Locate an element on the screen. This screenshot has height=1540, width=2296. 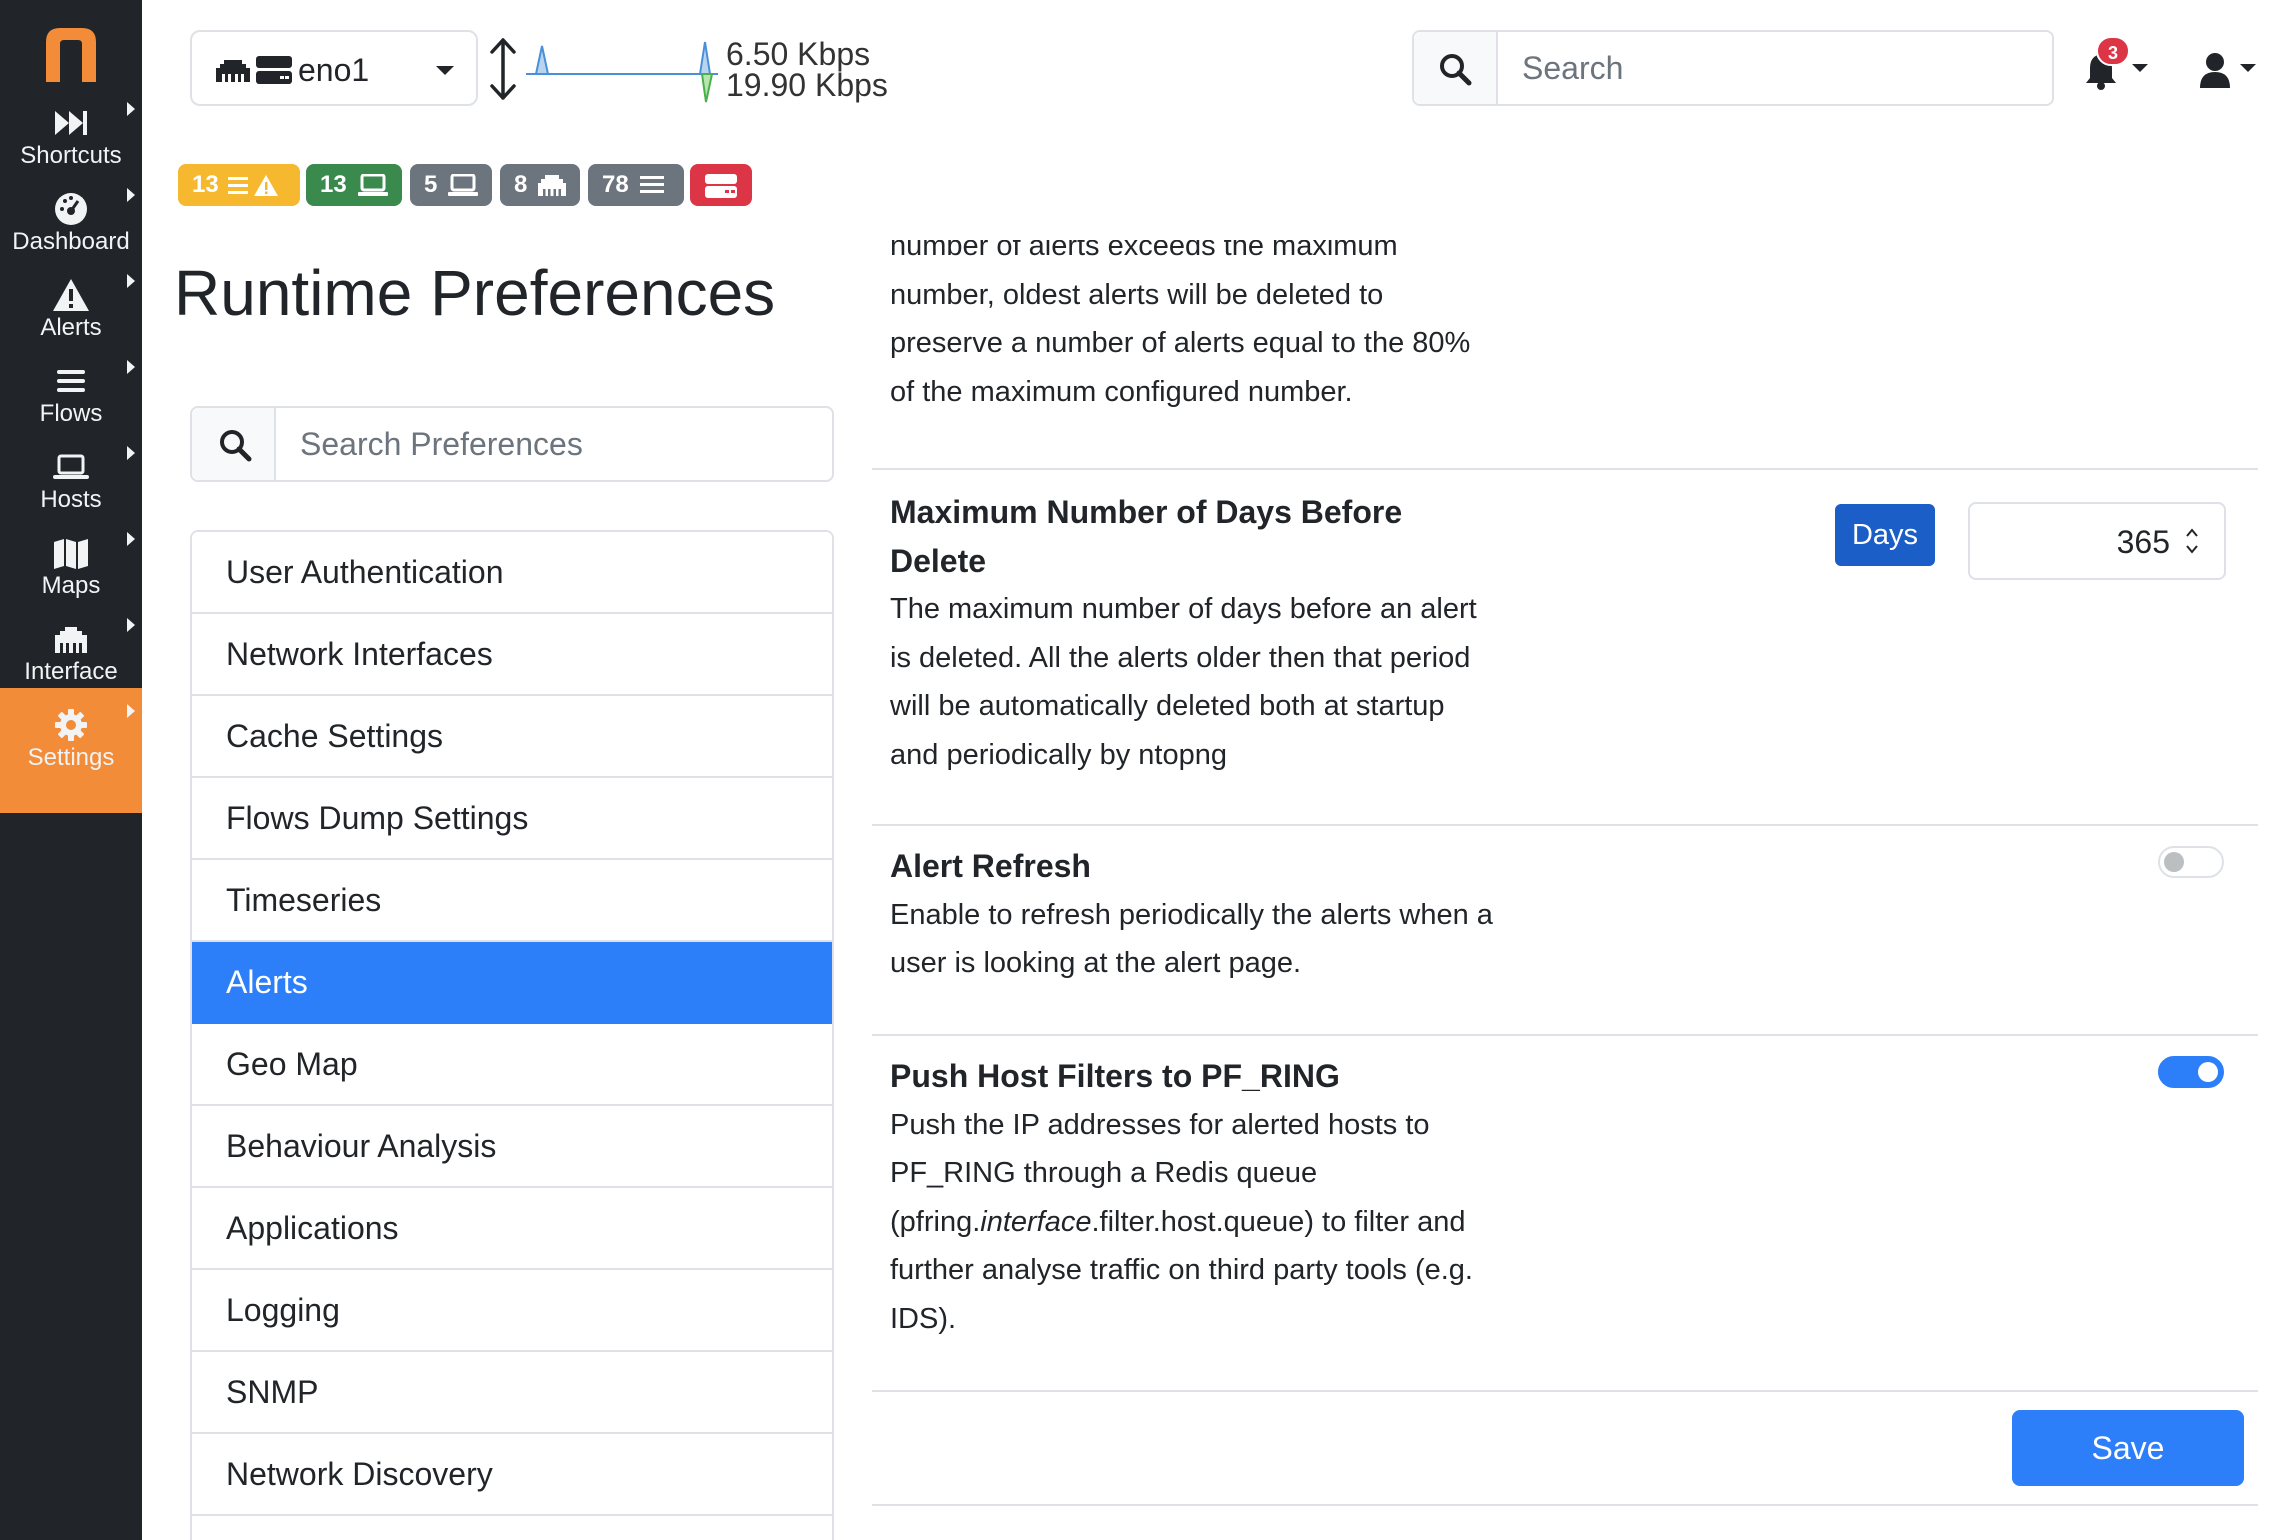
page-title: Runtime Preferences is located at coordinates (475, 293).